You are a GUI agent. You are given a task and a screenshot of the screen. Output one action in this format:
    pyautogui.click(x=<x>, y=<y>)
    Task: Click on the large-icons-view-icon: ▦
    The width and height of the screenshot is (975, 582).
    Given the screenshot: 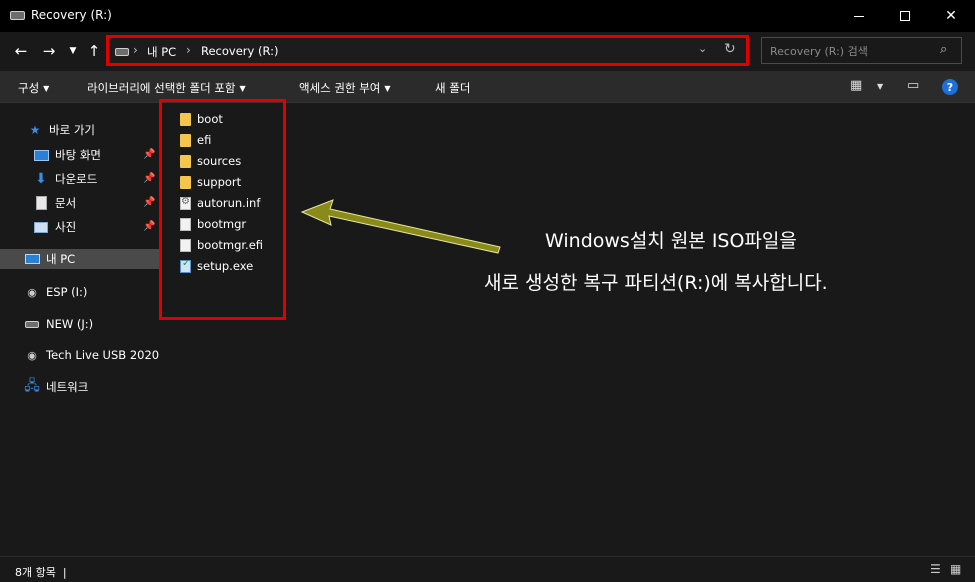 What is the action you would take?
    pyautogui.click(x=955, y=569)
    